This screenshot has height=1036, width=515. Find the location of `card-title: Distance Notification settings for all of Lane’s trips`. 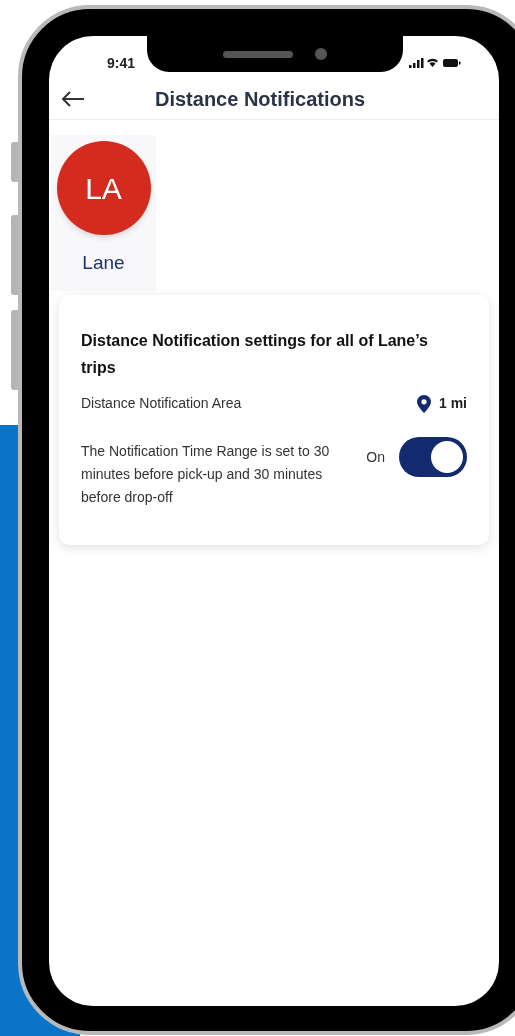

card-title: Distance Notification settings for all of Lane’s trips is located at coordinates (255, 354).